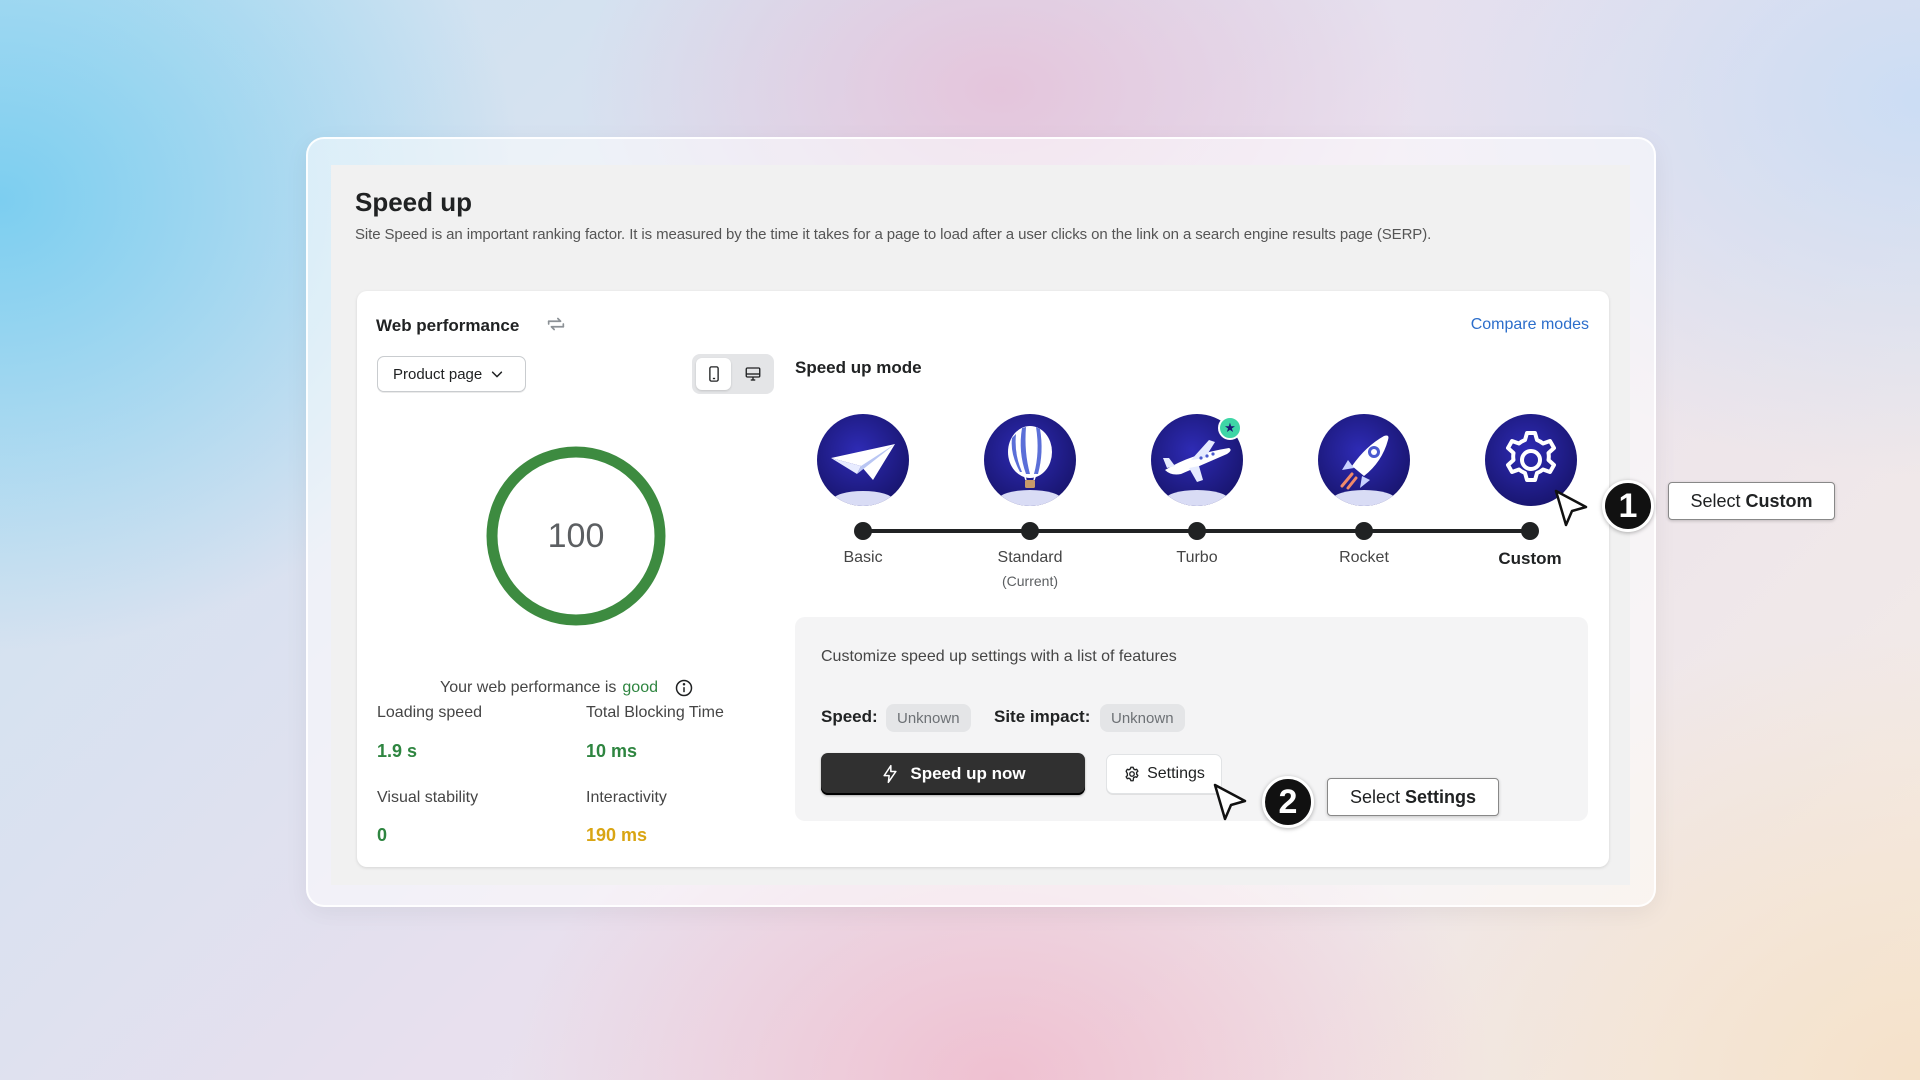 This screenshot has width=1920, height=1080. Describe the element at coordinates (576, 535) in the screenshot. I see `performance-score: 100` at that location.